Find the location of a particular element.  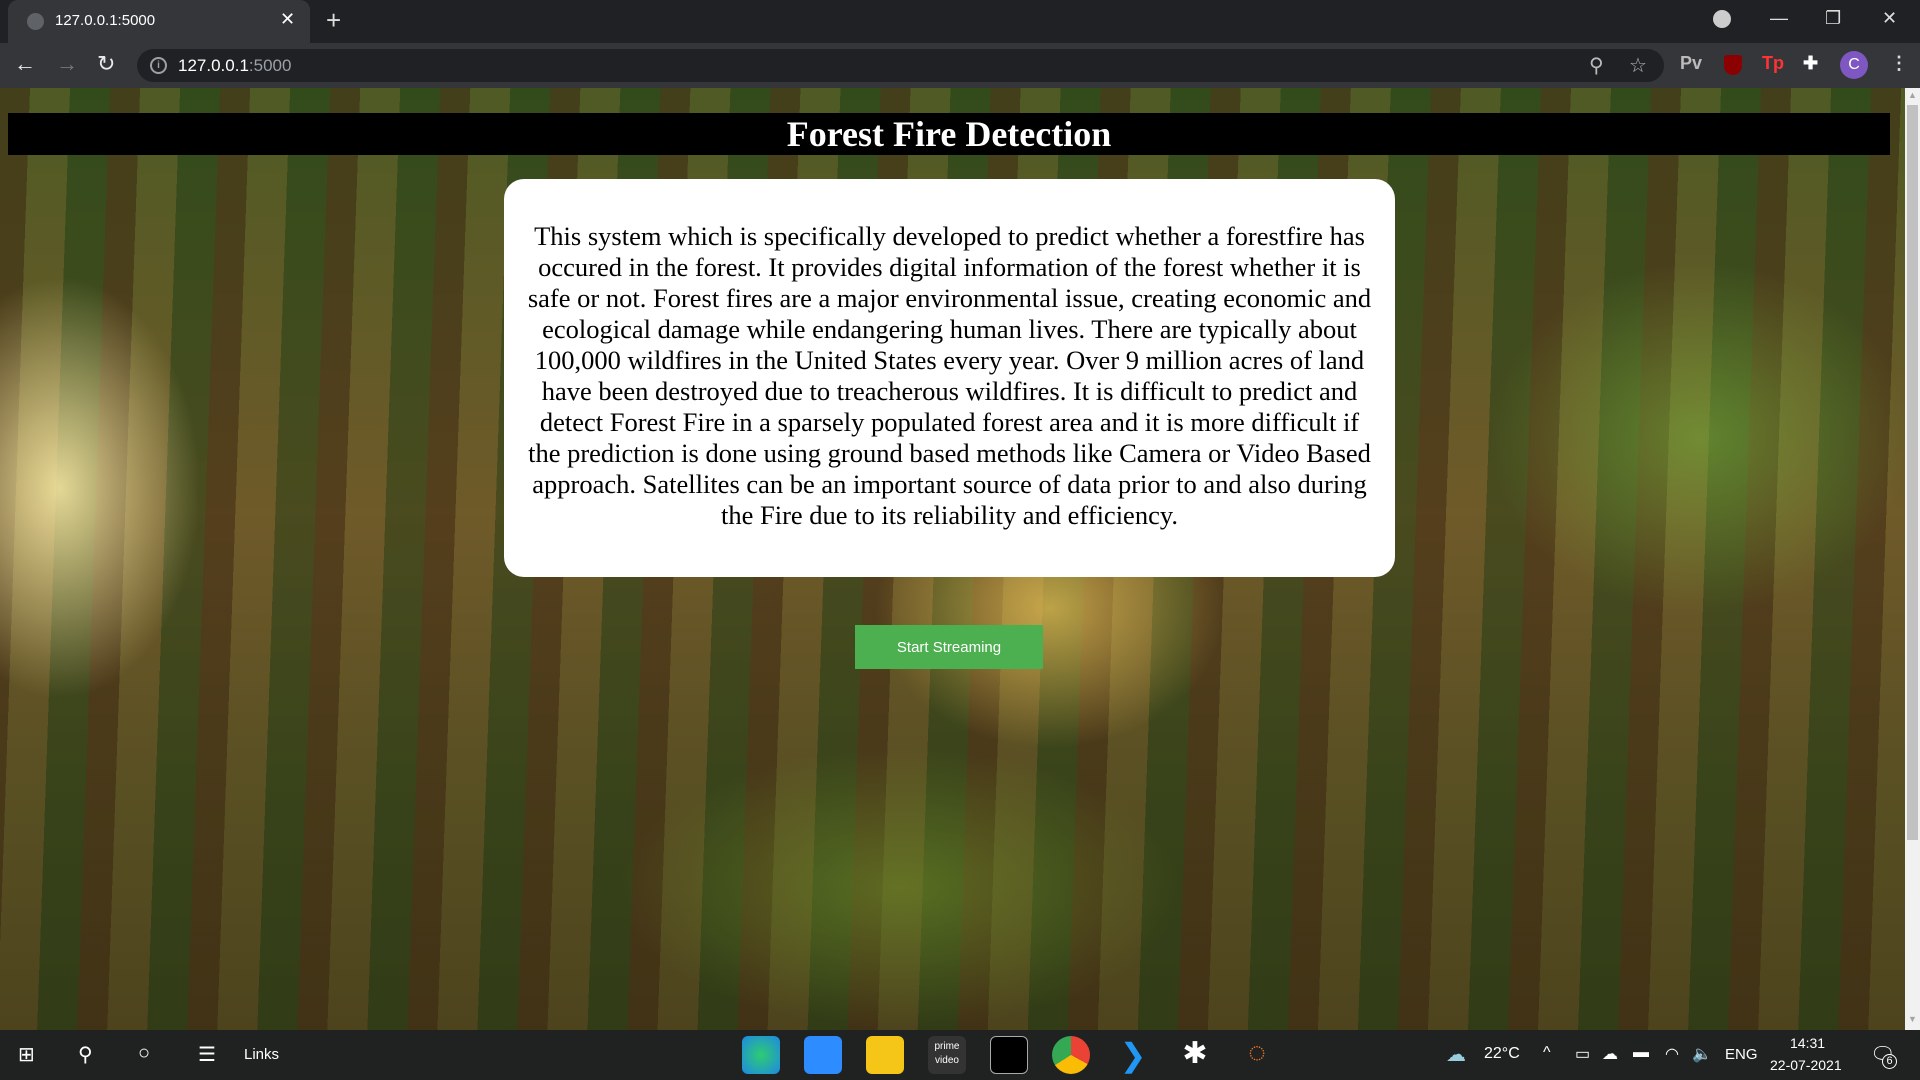

battery-icon: ▬ is located at coordinates (1641, 1053).